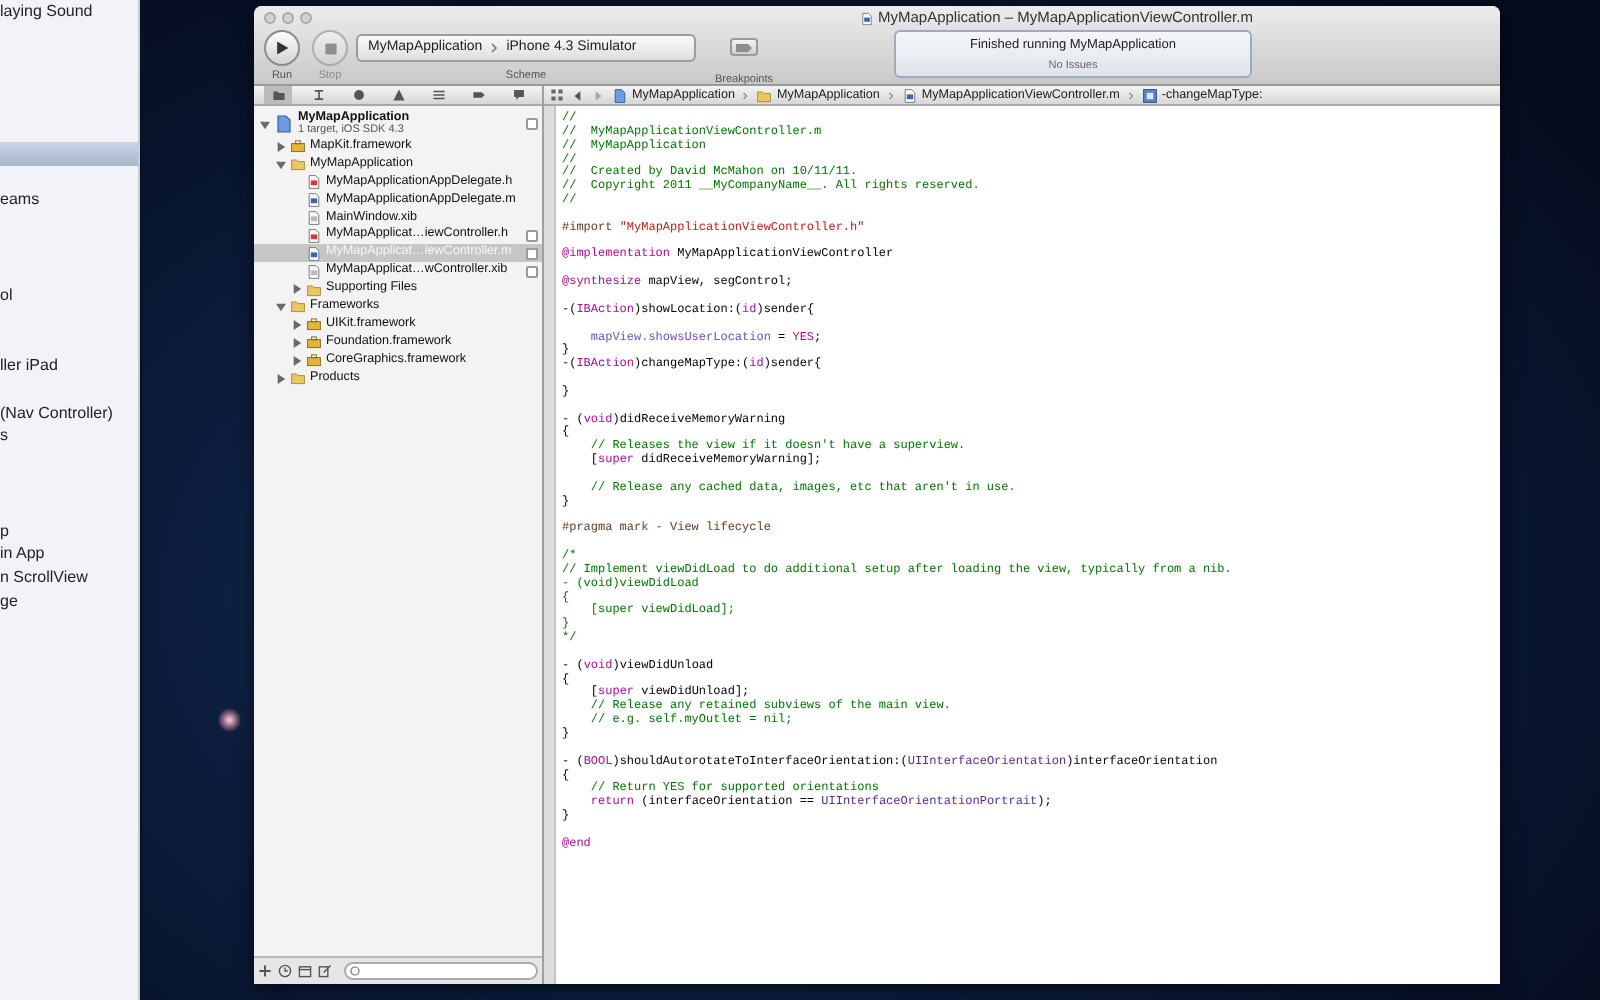 This screenshot has height=1000, width=1600. What do you see at coordinates (298, 146) in the screenshot?
I see `toolbox-icon` at bounding box center [298, 146].